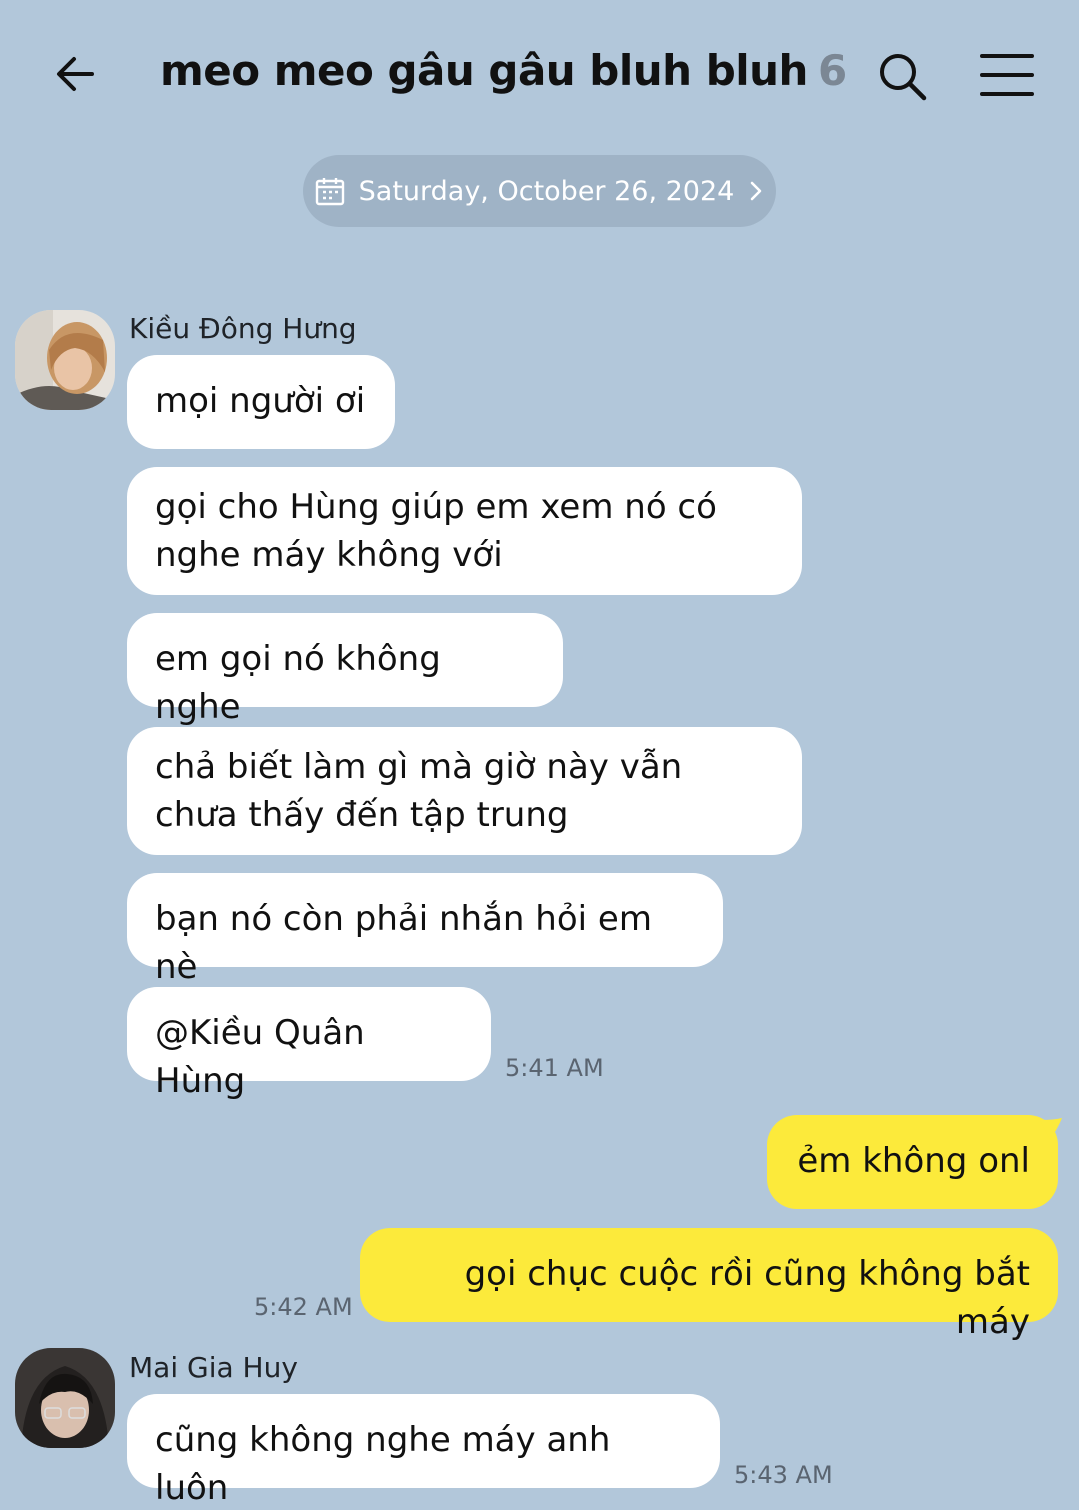 The height and width of the screenshot is (1510, 1079). What do you see at coordinates (425, 930) in the screenshot?
I see `message-bubble: bạn nó còn phải nhắn hỏi em nè` at bounding box center [425, 930].